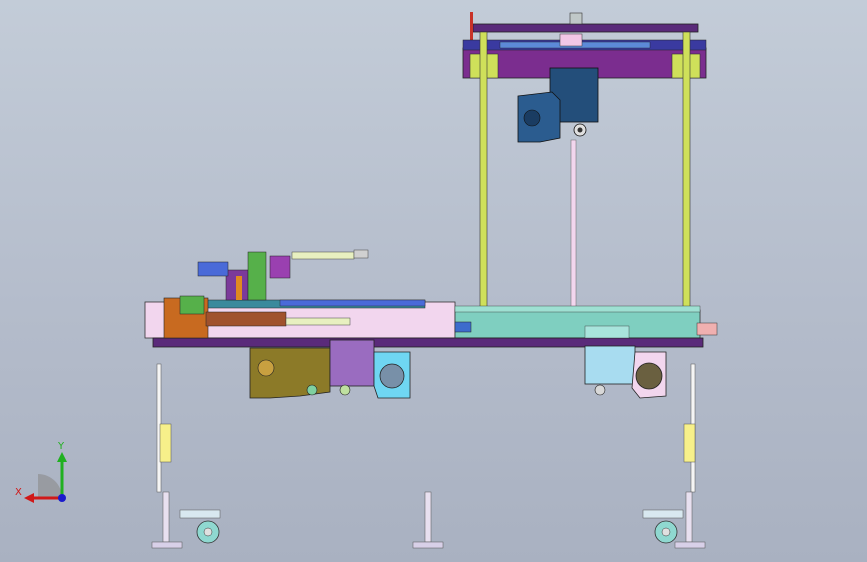  I want to click on top-plate, so click(585, 28).